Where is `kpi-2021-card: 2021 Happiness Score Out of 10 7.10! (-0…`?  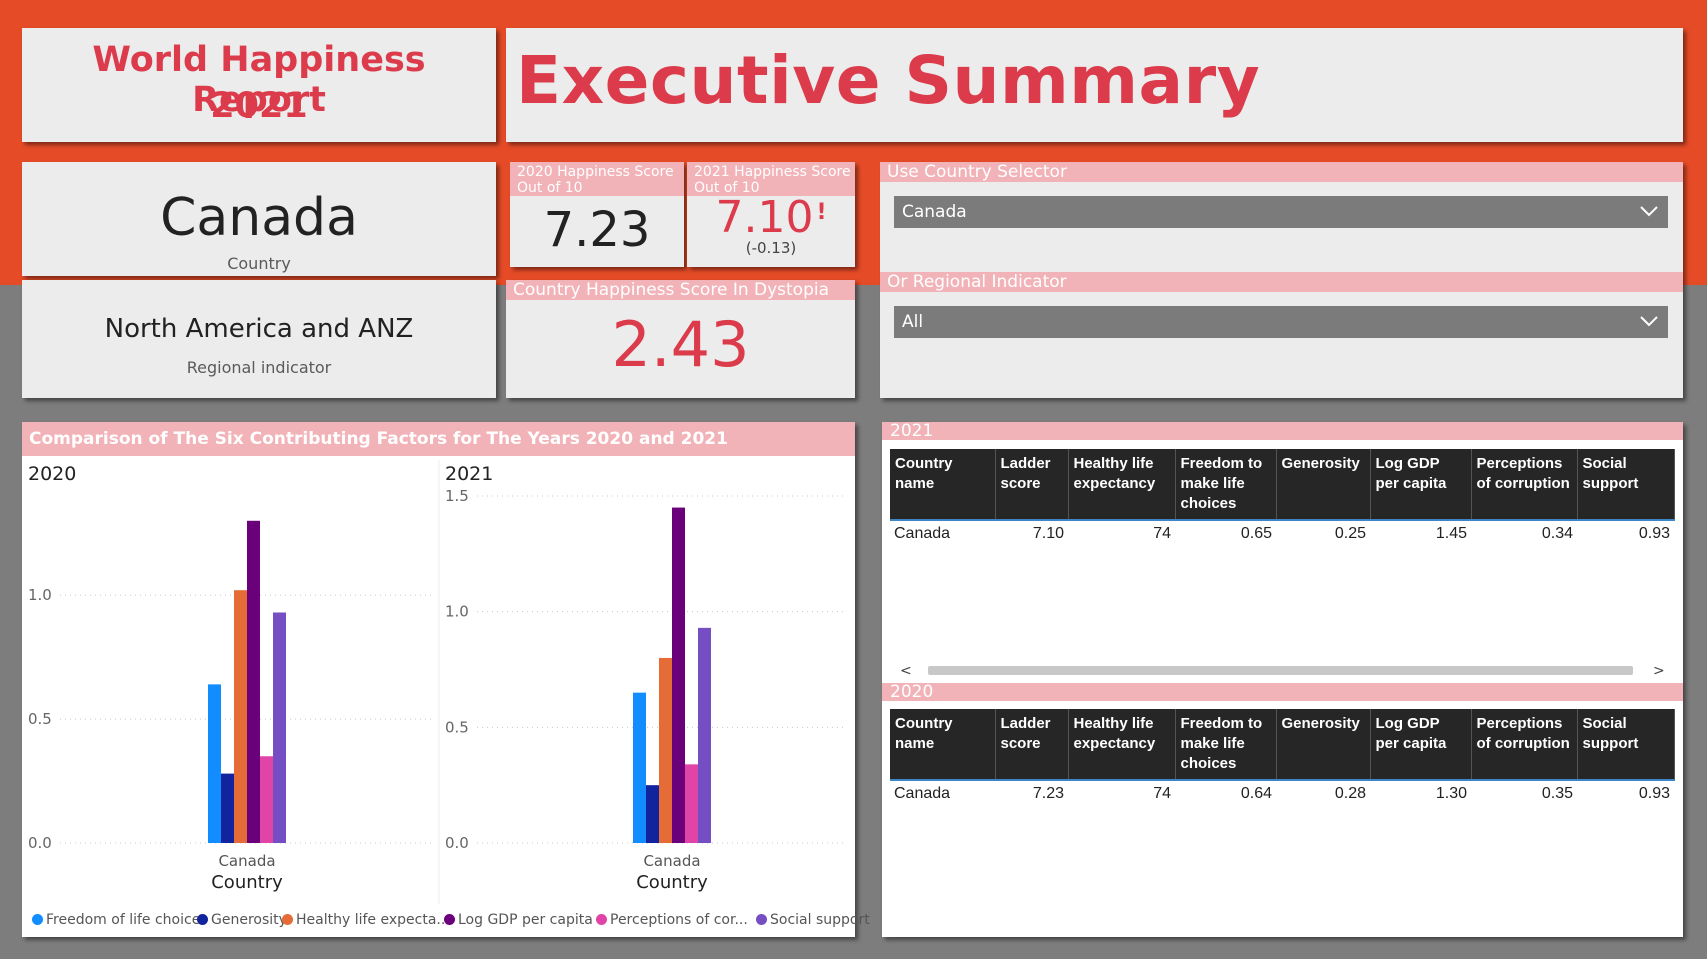 kpi-2021-card: 2021 Happiness Score Out of 10 7.10! (-0… is located at coordinates (771, 214).